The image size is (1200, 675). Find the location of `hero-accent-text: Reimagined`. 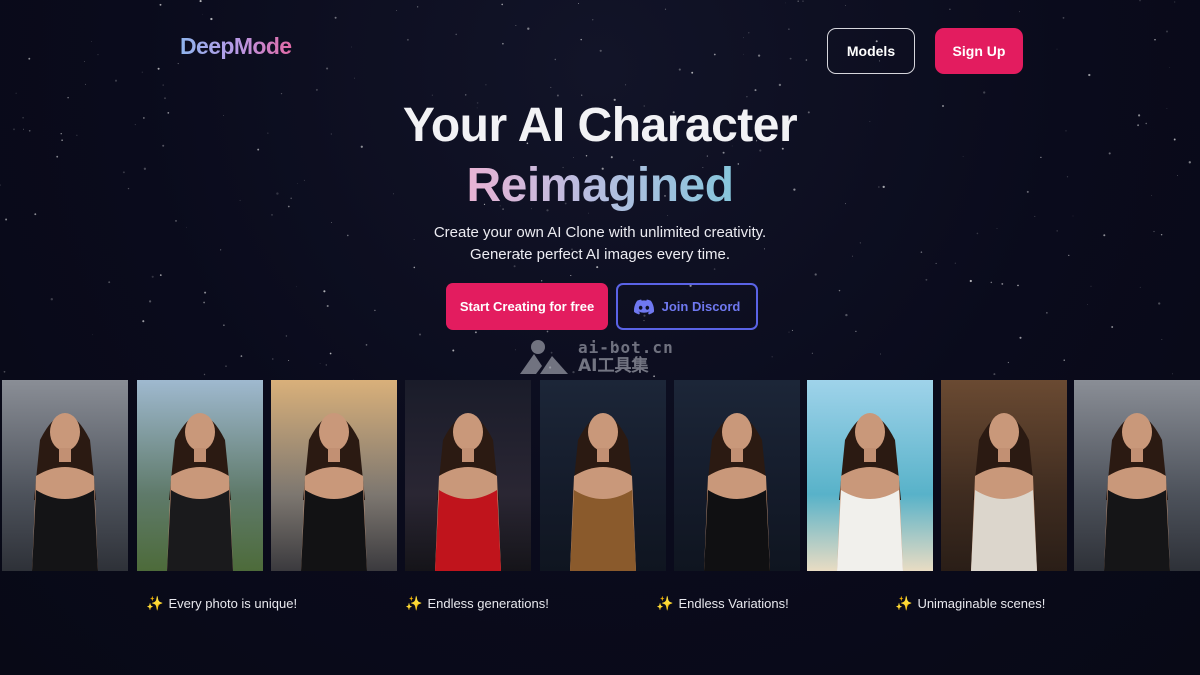

hero-accent-text: Reimagined is located at coordinates (600, 185).